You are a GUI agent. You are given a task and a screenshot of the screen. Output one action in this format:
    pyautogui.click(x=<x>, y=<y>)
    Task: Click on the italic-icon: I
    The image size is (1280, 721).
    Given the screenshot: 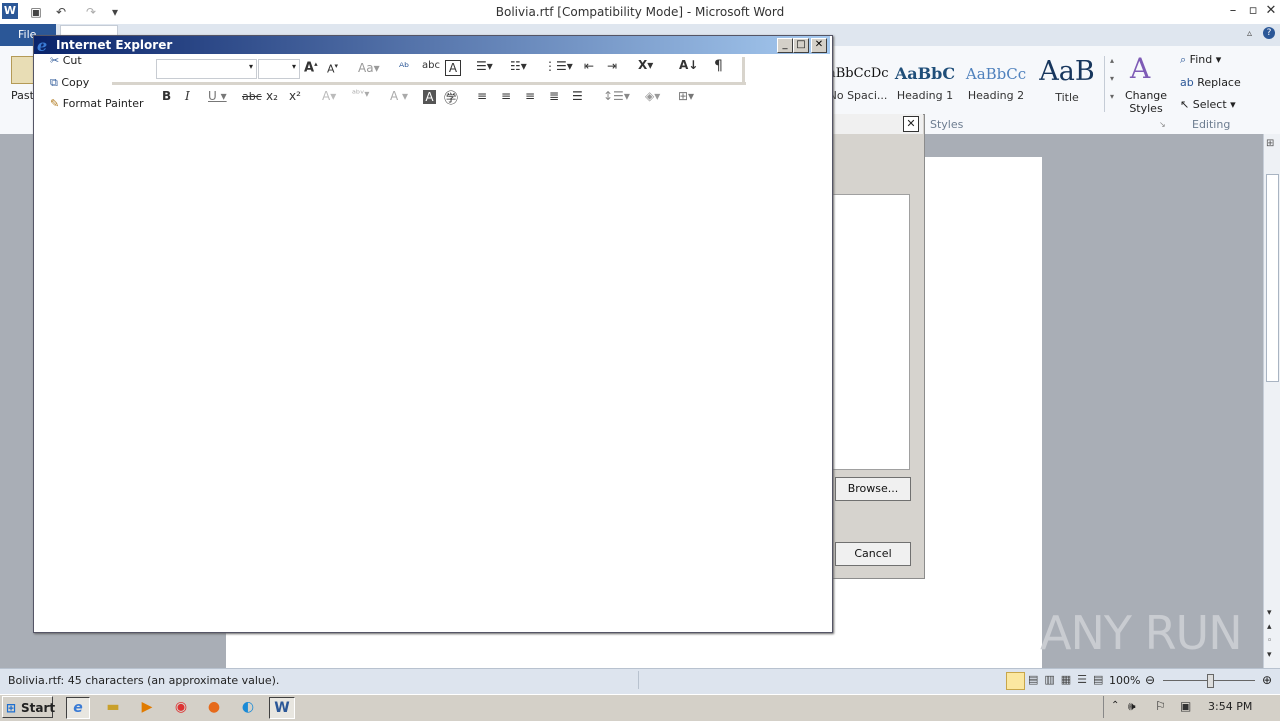 What is the action you would take?
    pyautogui.click(x=187, y=96)
    